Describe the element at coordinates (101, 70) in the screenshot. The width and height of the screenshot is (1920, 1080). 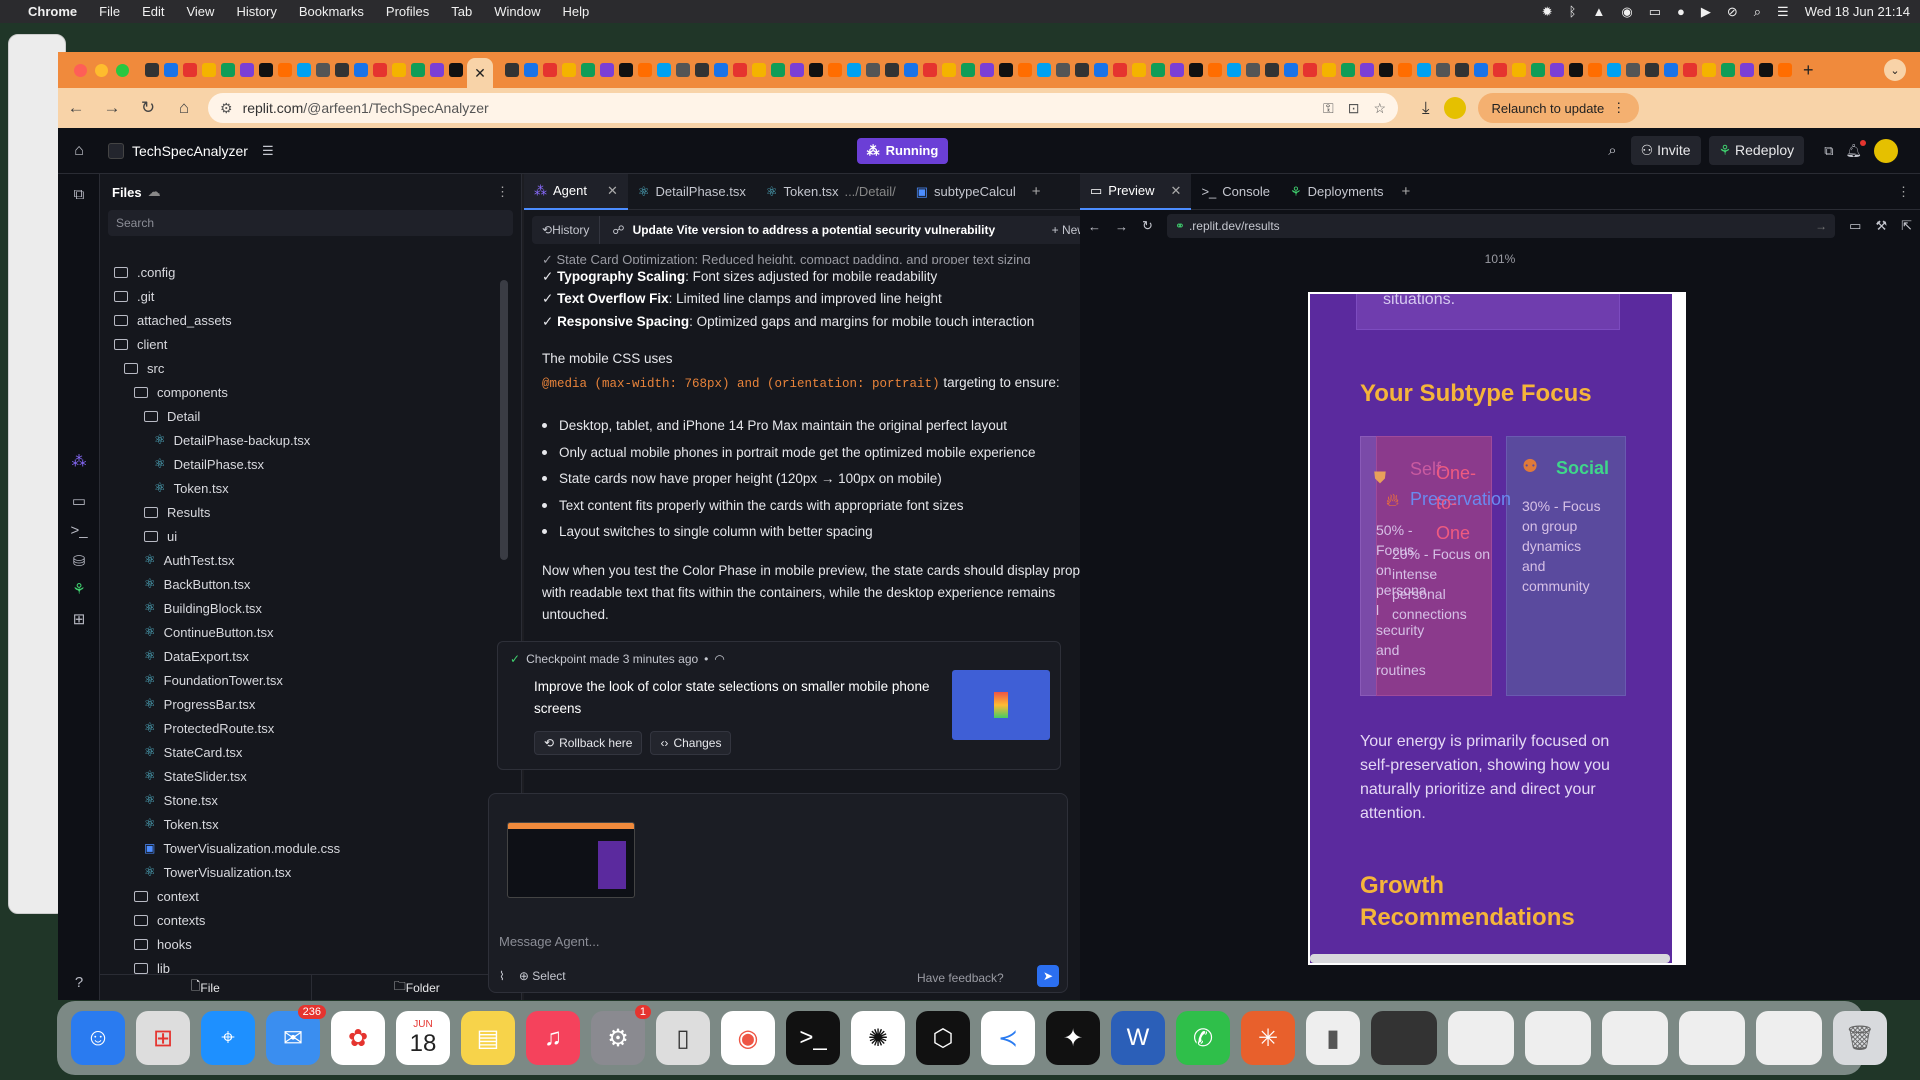
I see `minimize-window-button` at that location.